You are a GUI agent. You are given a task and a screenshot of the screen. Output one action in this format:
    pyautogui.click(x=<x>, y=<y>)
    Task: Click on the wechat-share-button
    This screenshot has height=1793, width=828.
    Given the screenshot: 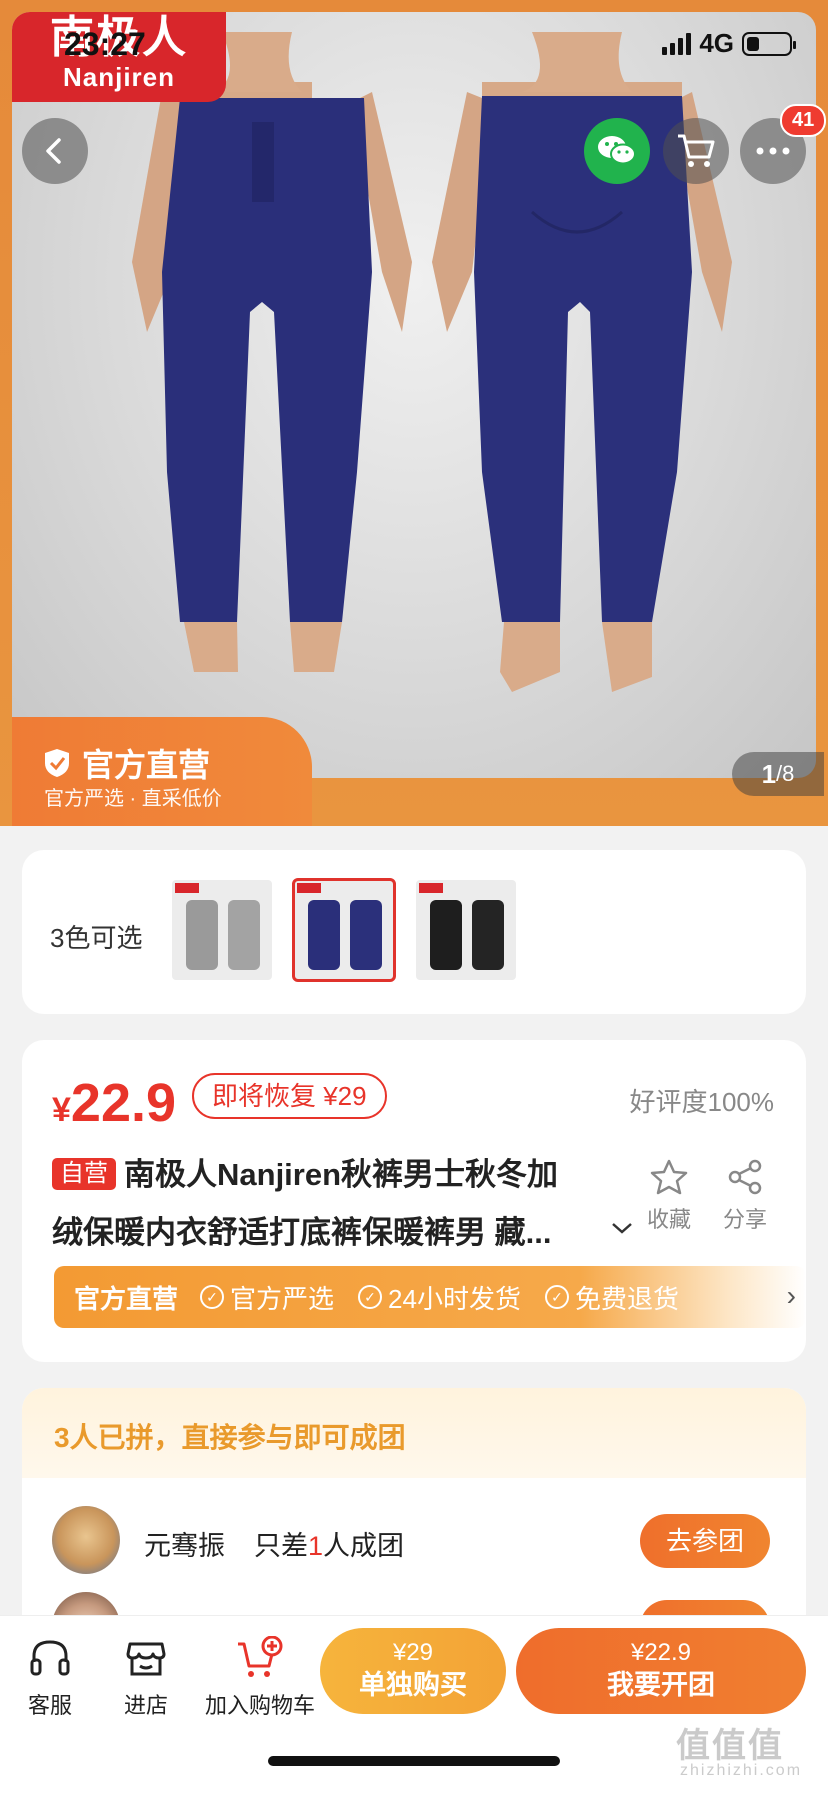 What is the action you would take?
    pyautogui.click(x=617, y=151)
    